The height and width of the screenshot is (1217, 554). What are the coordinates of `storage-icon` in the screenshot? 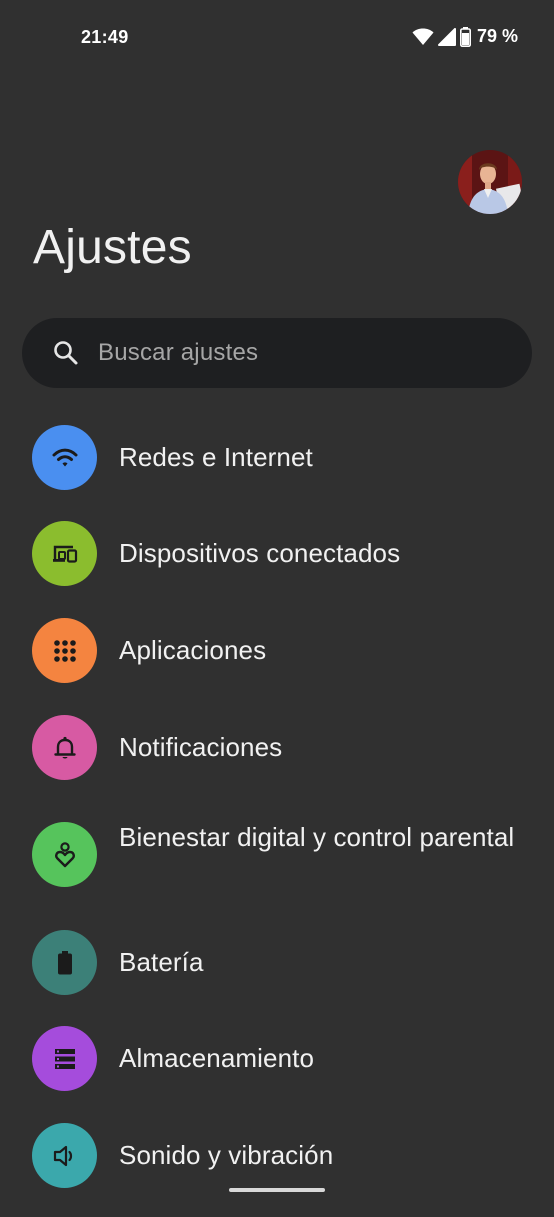 It's located at (64, 1058).